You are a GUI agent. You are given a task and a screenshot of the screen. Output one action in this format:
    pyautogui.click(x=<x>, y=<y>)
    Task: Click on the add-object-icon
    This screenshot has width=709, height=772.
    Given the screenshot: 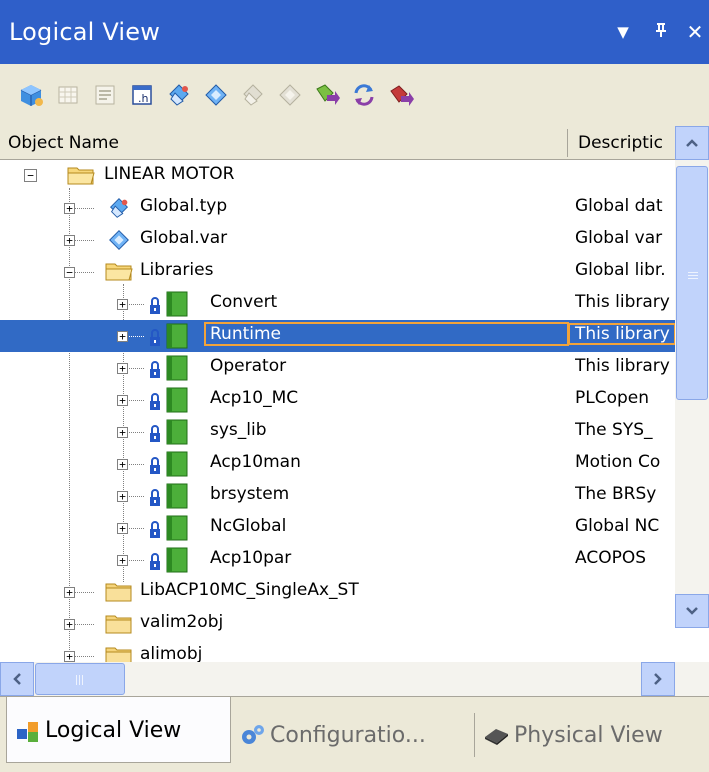 What is the action you would take?
    pyautogui.click(x=327, y=95)
    